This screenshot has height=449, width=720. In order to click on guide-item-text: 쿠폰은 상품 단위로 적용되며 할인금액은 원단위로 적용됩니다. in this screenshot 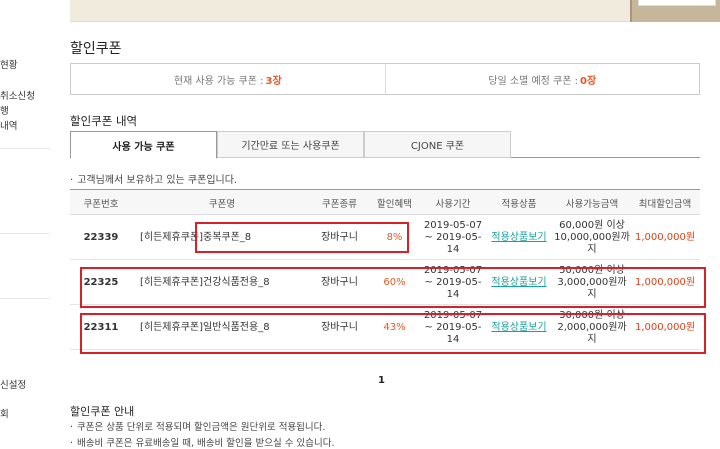, I will do `click(201, 427)`.